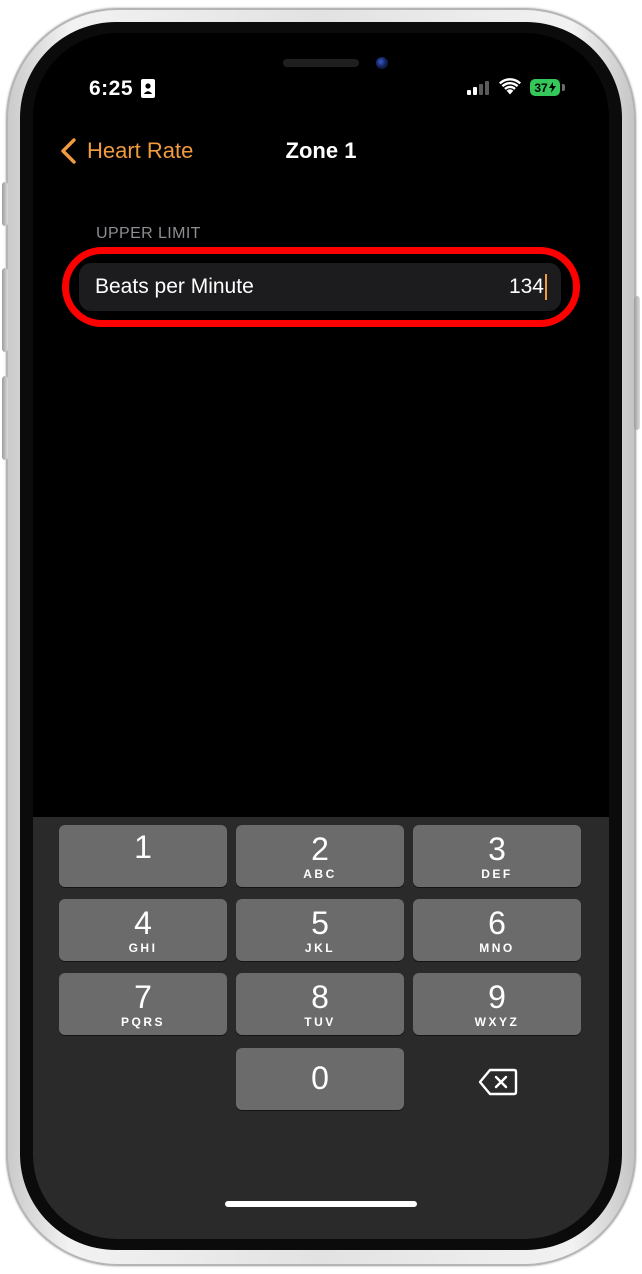 Image resolution: width=642 pixels, height=1274 pixels. I want to click on key-letters: PQRS, so click(142, 1022).